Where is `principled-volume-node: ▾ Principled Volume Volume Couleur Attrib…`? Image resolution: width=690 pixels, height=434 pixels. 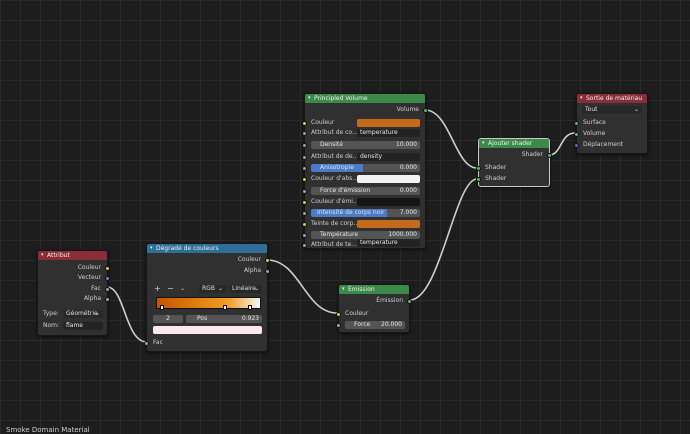
principled-volume-node: ▾ Principled Volume Volume Couleur Attrib… is located at coordinates (365, 171).